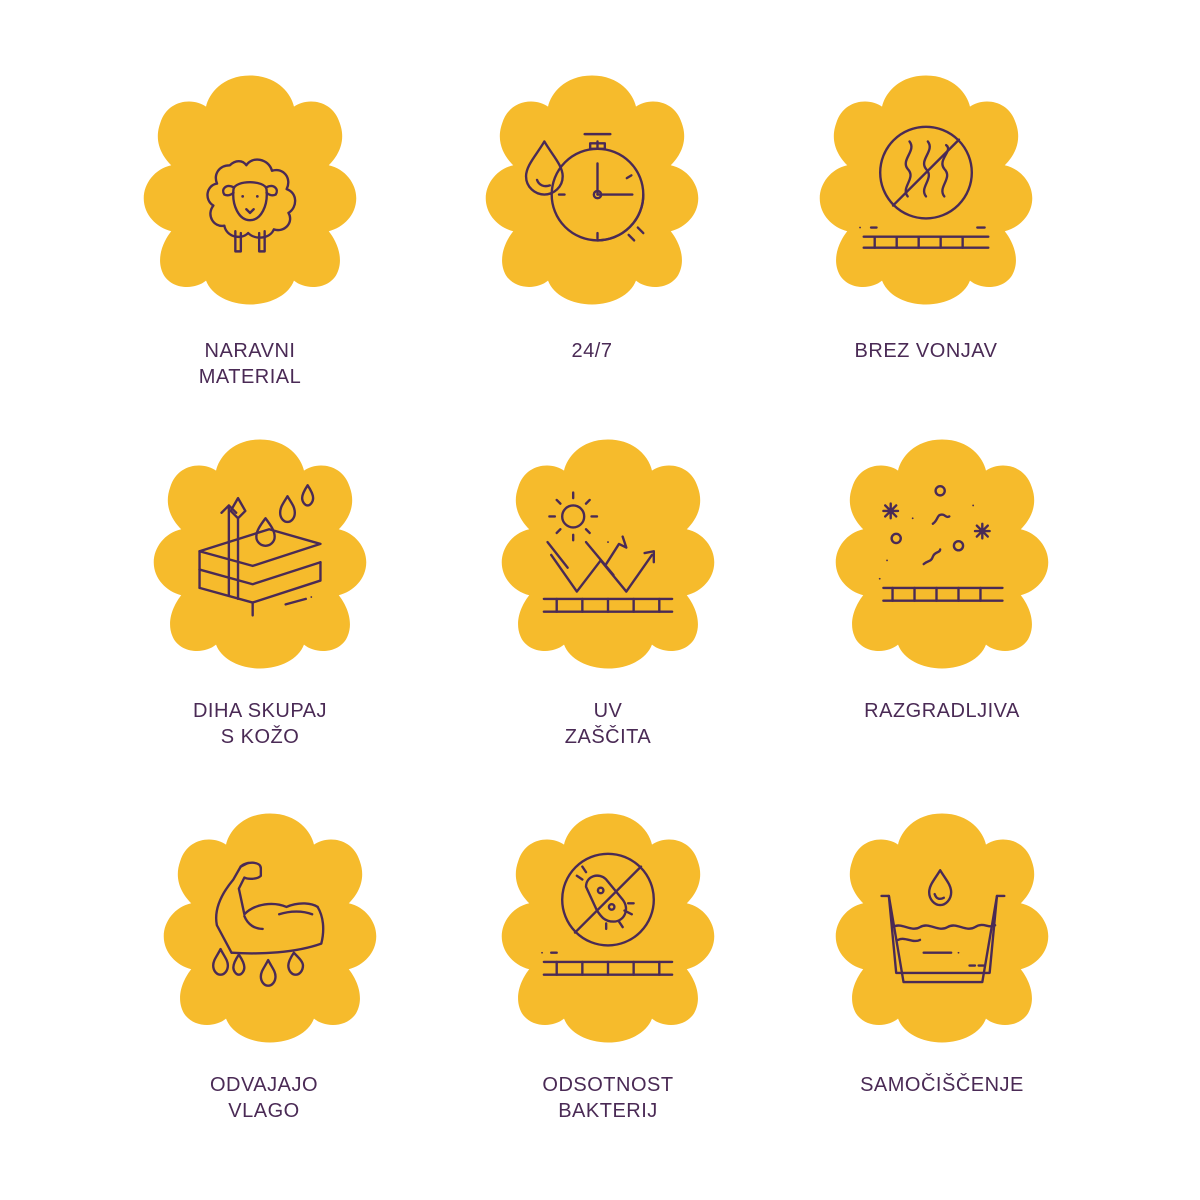  I want to click on self-cleaning-icon, so click(942, 928).